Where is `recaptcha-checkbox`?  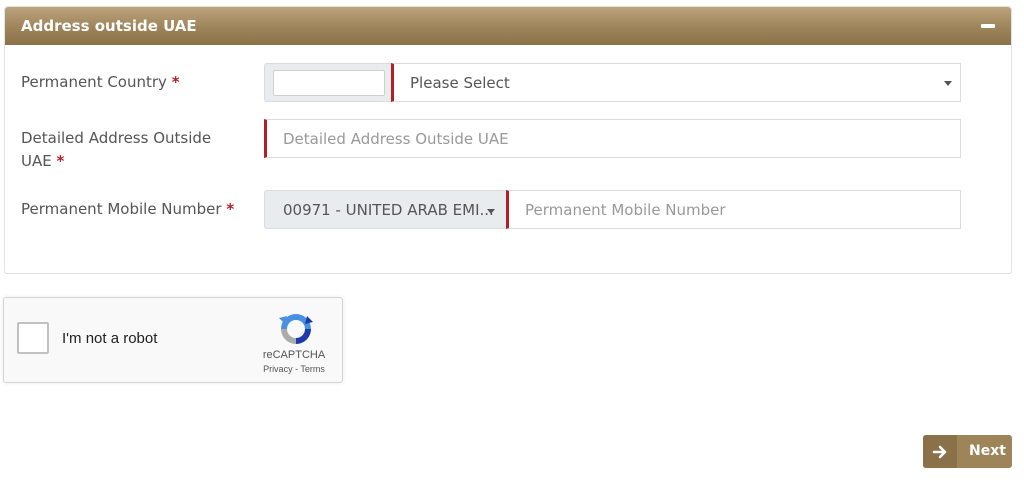 recaptcha-checkbox is located at coordinates (33, 338).